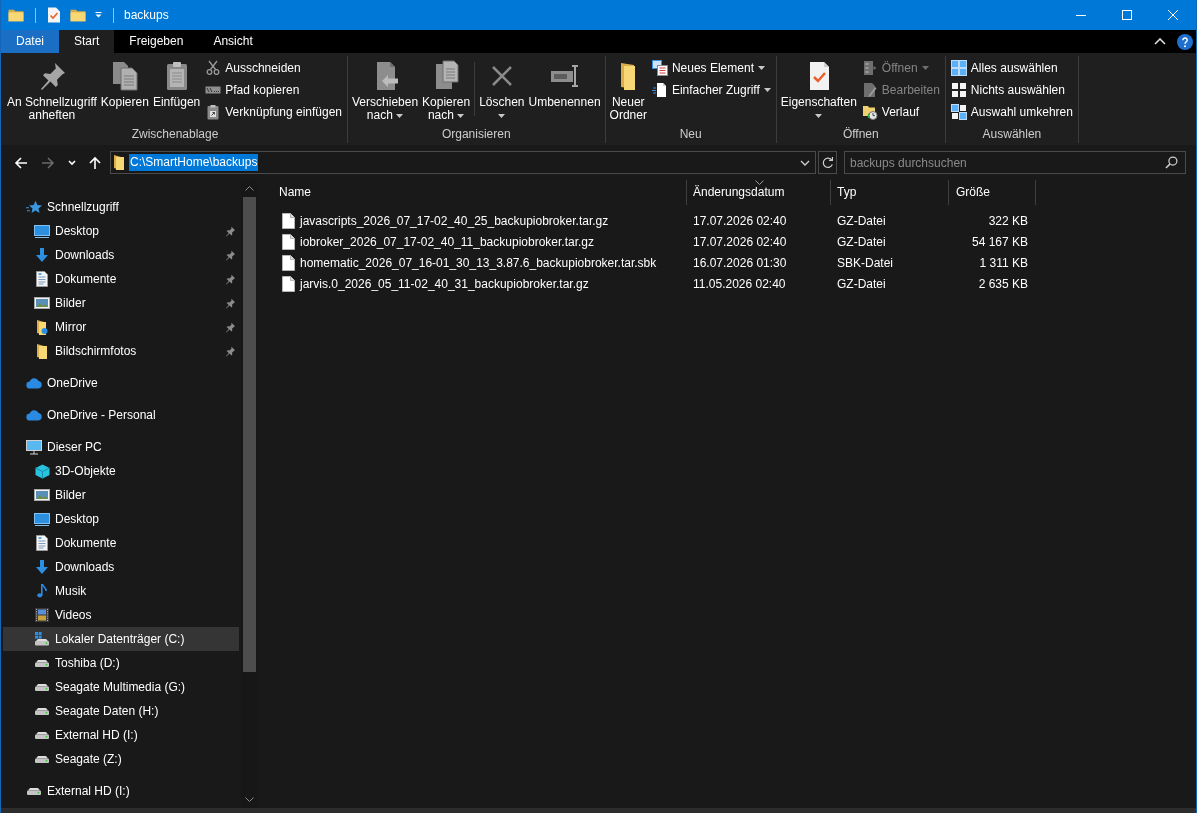  Describe the element at coordinates (274, 112) in the screenshot. I see `paste-shortcut-button: Verknüpfung einfügen` at that location.